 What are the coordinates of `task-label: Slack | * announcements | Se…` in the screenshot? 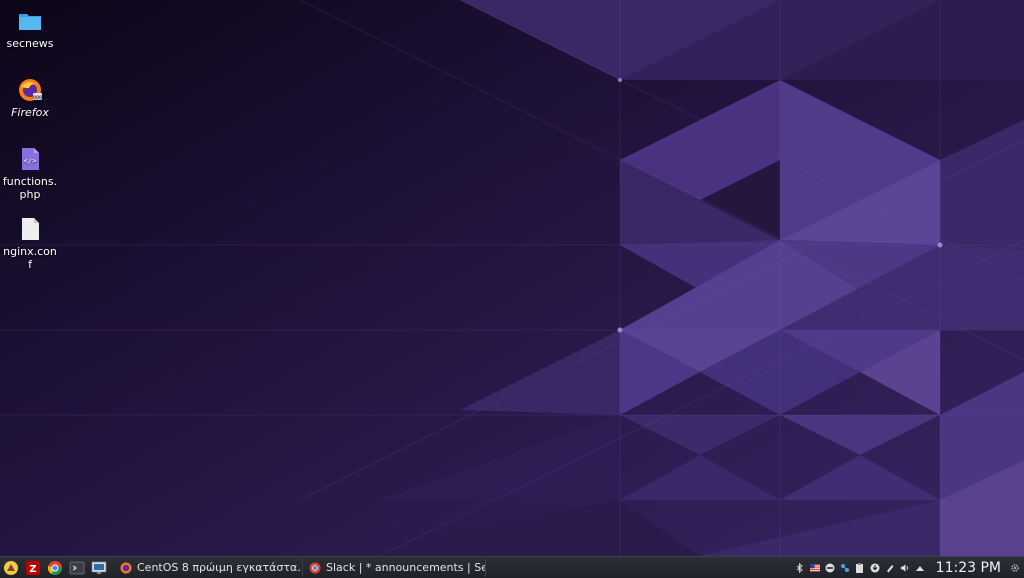 It's located at (406, 567).